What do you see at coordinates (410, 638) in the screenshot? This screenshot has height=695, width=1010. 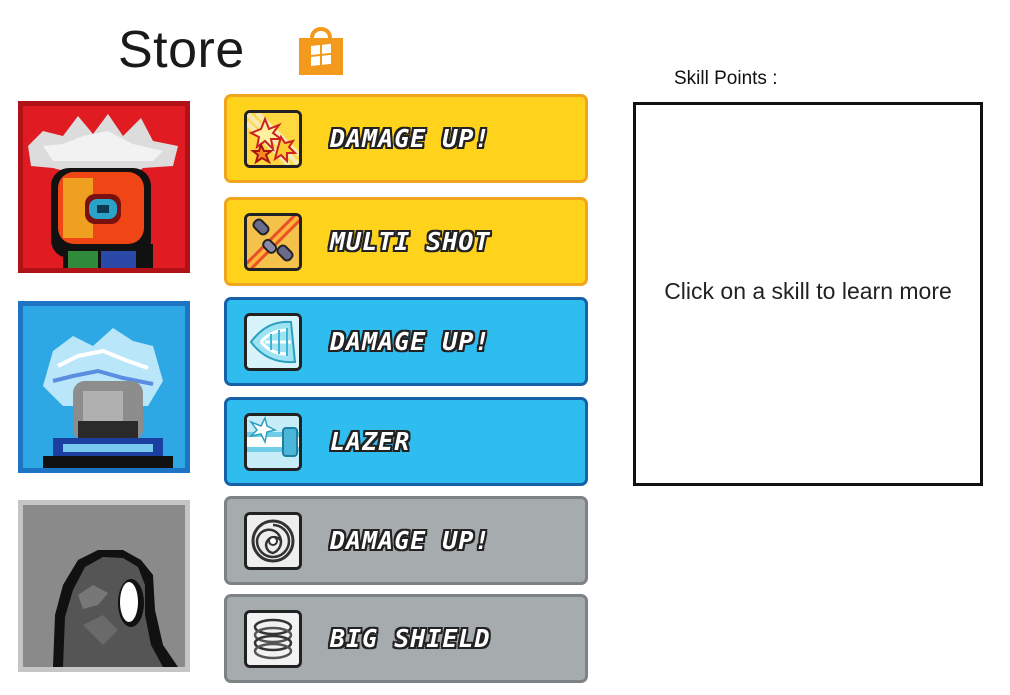 I see `skill-label: BIG SHIELD` at bounding box center [410, 638].